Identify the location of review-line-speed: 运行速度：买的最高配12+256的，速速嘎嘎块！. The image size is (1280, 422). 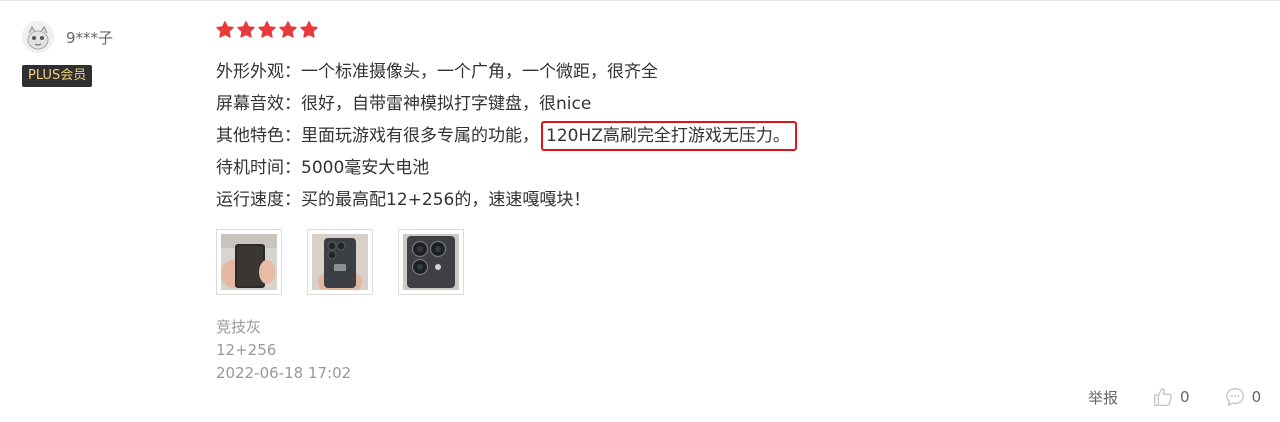
(506, 200).